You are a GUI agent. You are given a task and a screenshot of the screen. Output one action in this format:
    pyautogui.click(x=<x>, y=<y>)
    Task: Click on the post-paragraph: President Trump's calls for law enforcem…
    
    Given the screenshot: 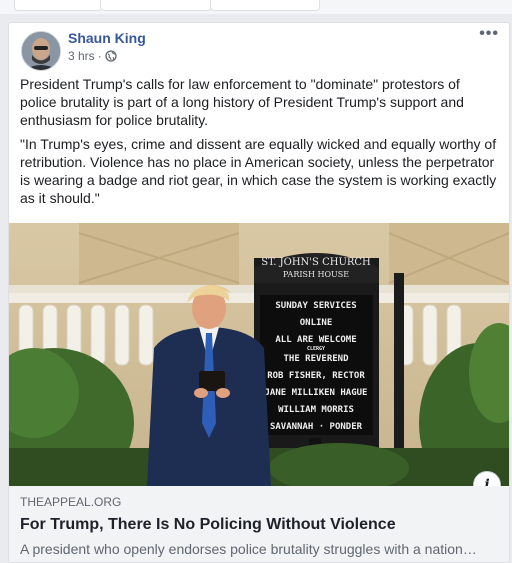 What is the action you would take?
    pyautogui.click(x=242, y=102)
    